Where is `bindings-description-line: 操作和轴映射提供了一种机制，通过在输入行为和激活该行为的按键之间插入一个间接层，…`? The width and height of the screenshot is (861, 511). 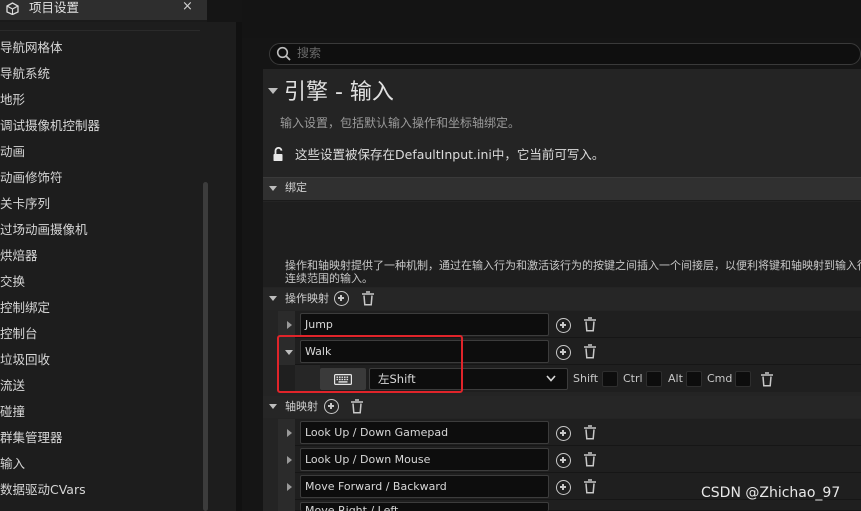 bindings-description-line: 操作和轴映射提供了一种机制，通过在输入行为和激活该行为的按键之间插入一个间接层，… is located at coordinates (573, 265).